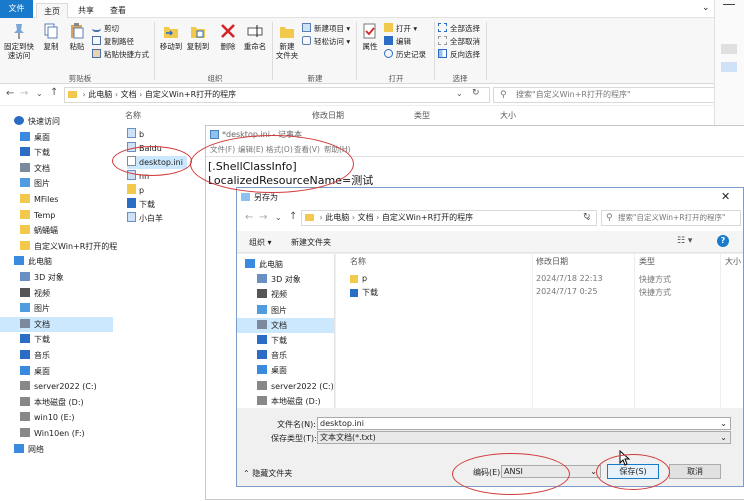 This screenshot has height=501, width=744. I want to click on horizontal-scrollbar, so click(490, 412).